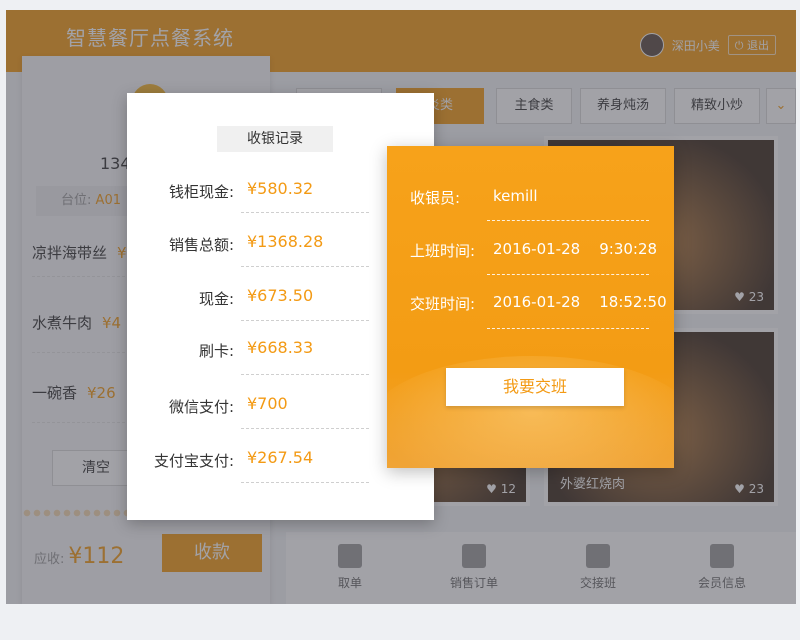  I want to click on record-label: 刷卡:, so click(216, 351).